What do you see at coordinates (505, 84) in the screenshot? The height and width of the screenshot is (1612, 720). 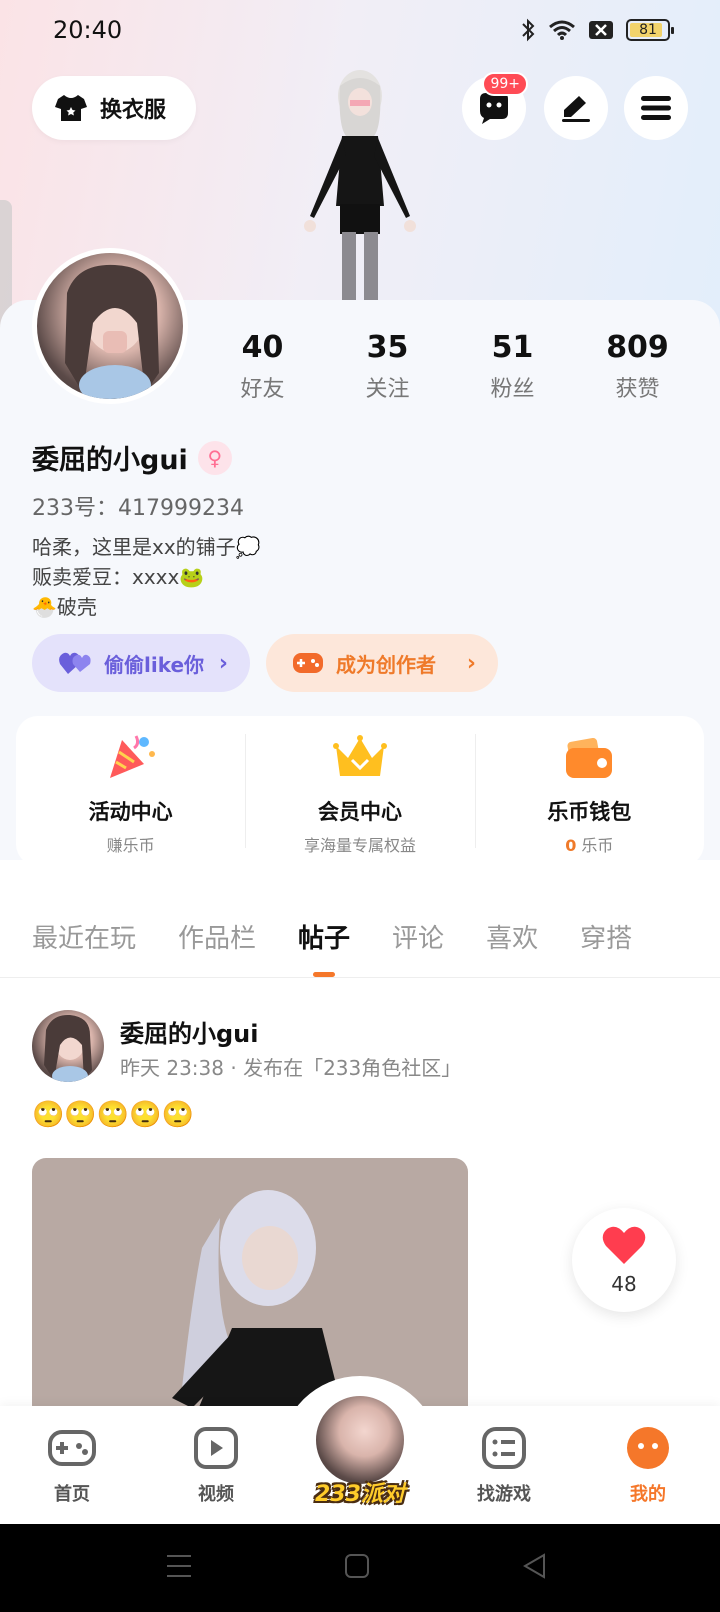 I see `messages-badge: 99+` at bounding box center [505, 84].